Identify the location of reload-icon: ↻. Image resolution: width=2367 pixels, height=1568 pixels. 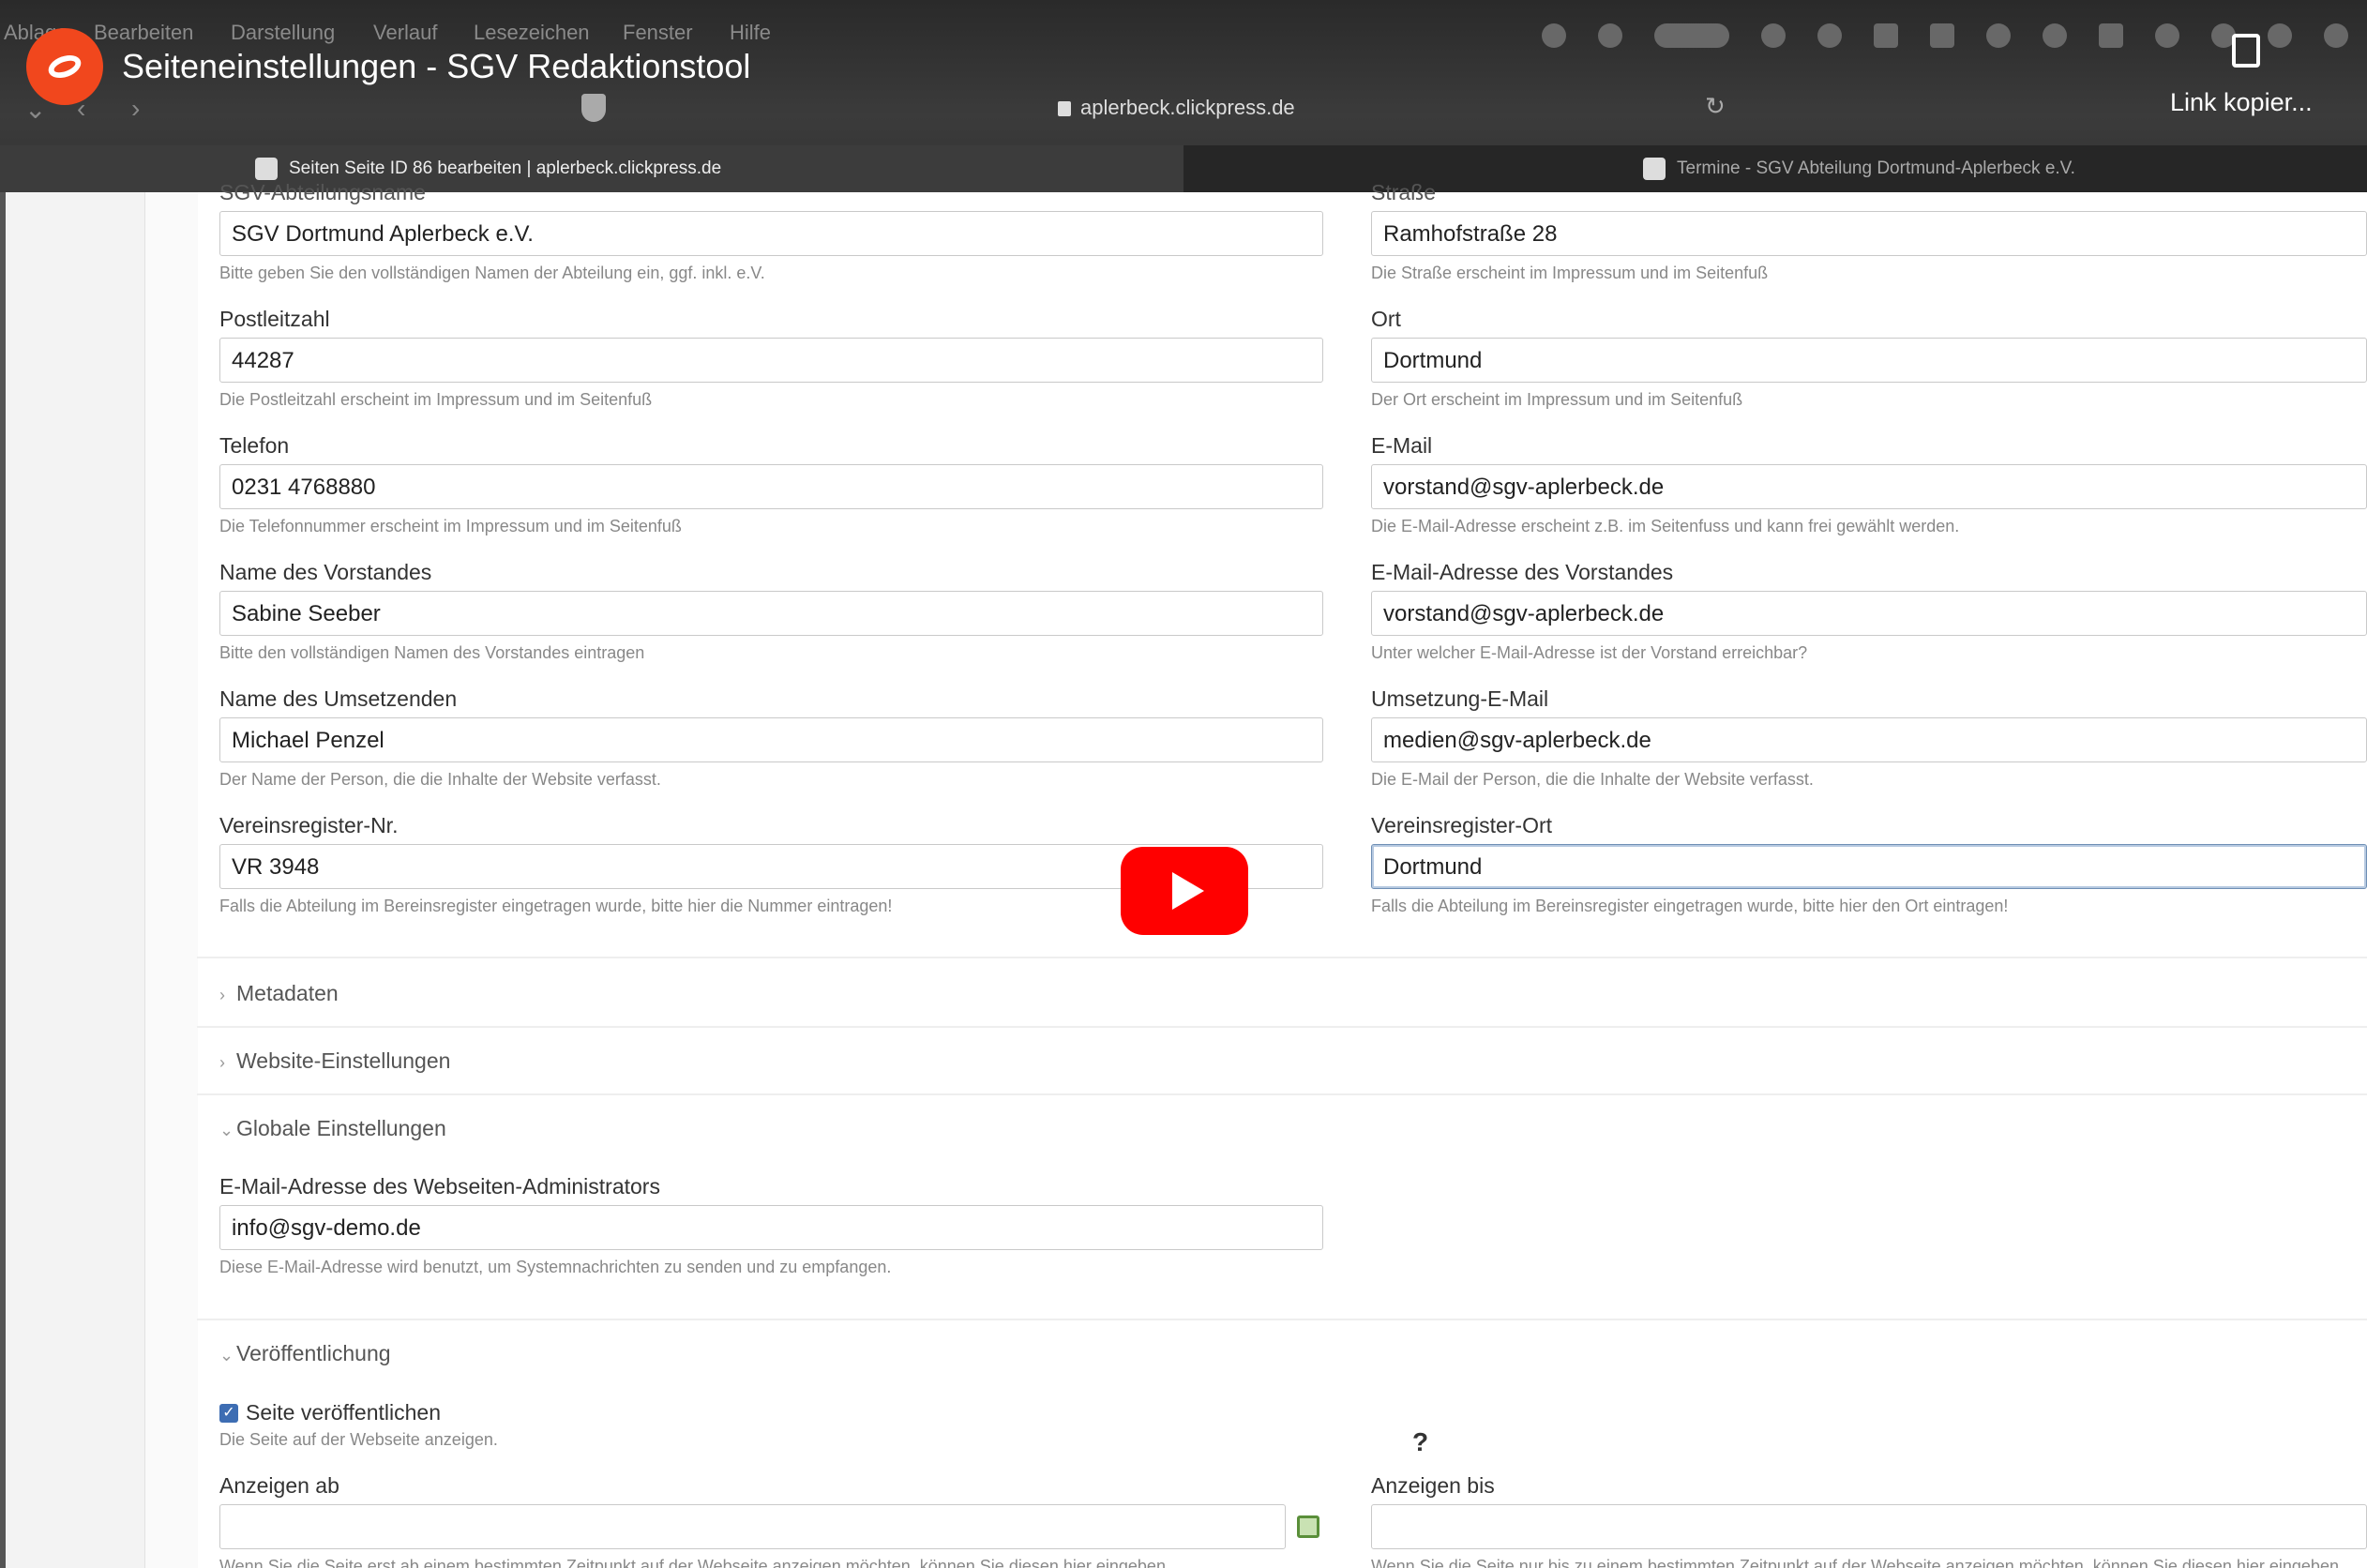
(1715, 106).